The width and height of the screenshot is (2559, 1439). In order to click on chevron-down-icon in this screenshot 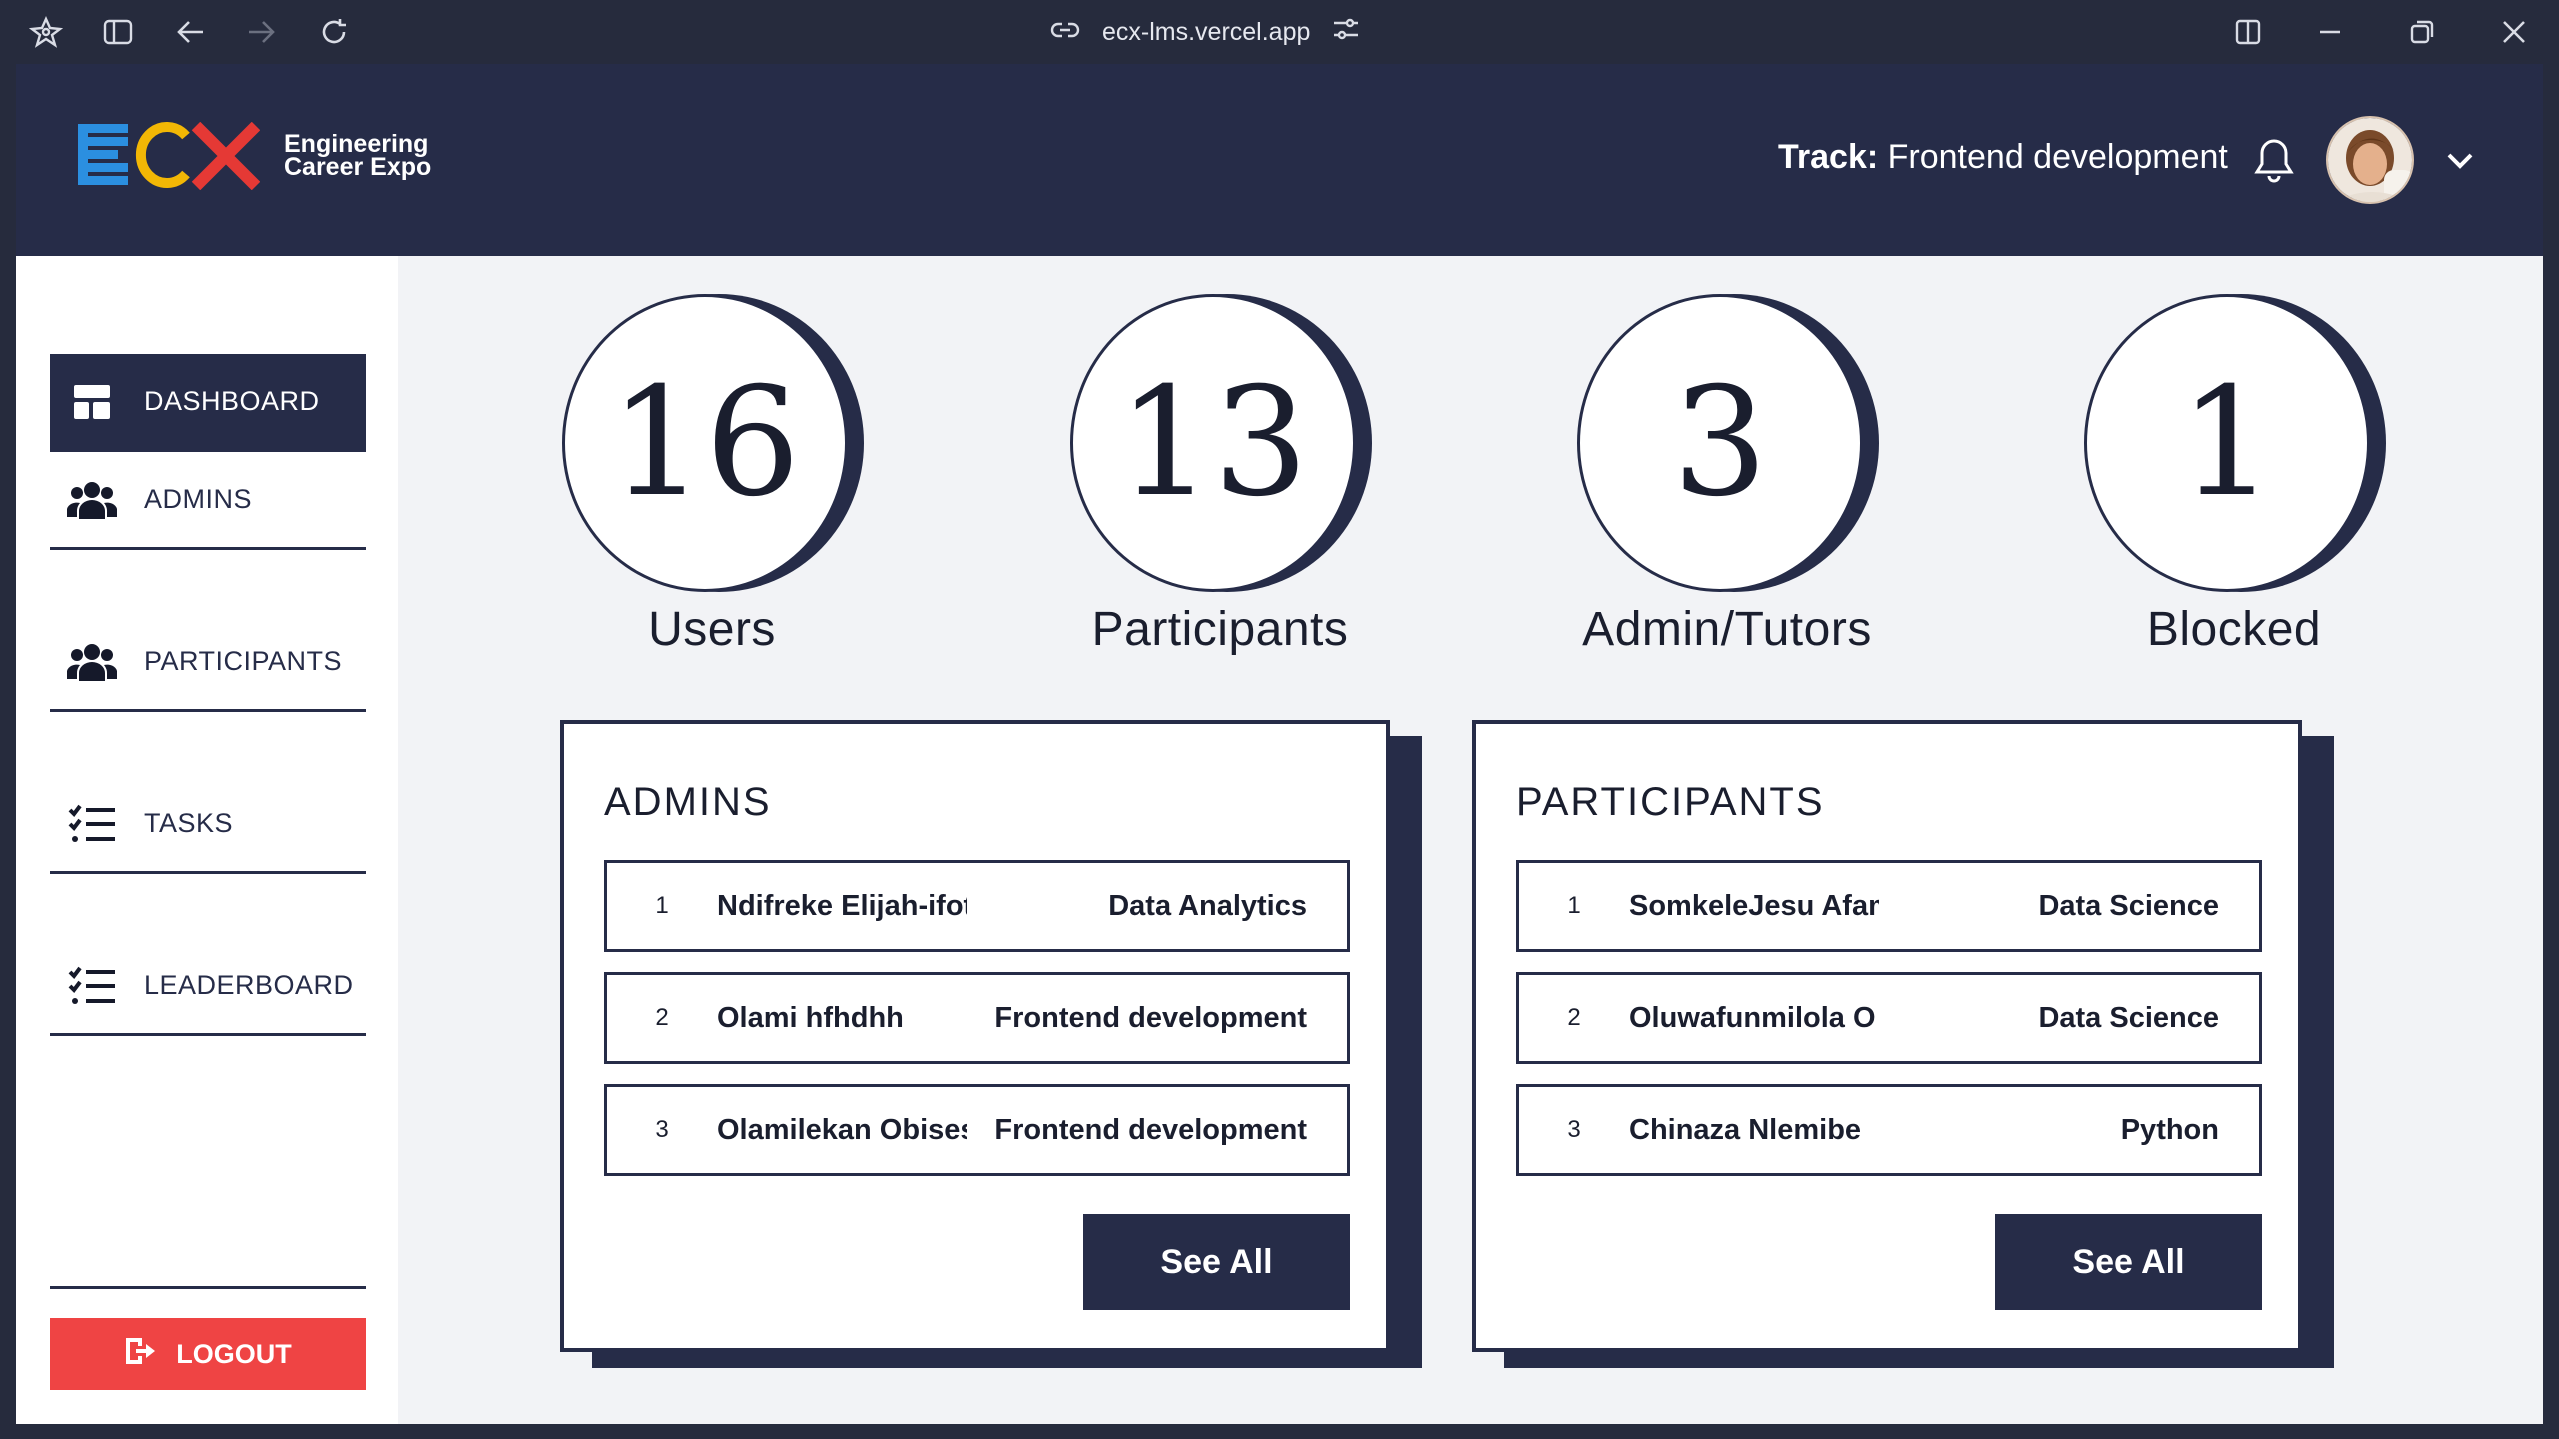, I will do `click(2460, 160)`.